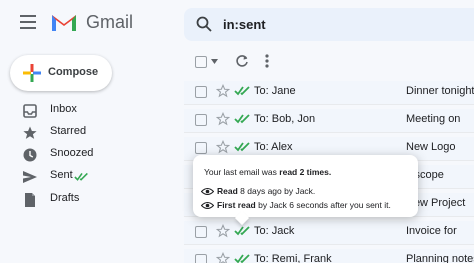  I want to click on sidebar-item-label: Inbox, so click(63, 109).